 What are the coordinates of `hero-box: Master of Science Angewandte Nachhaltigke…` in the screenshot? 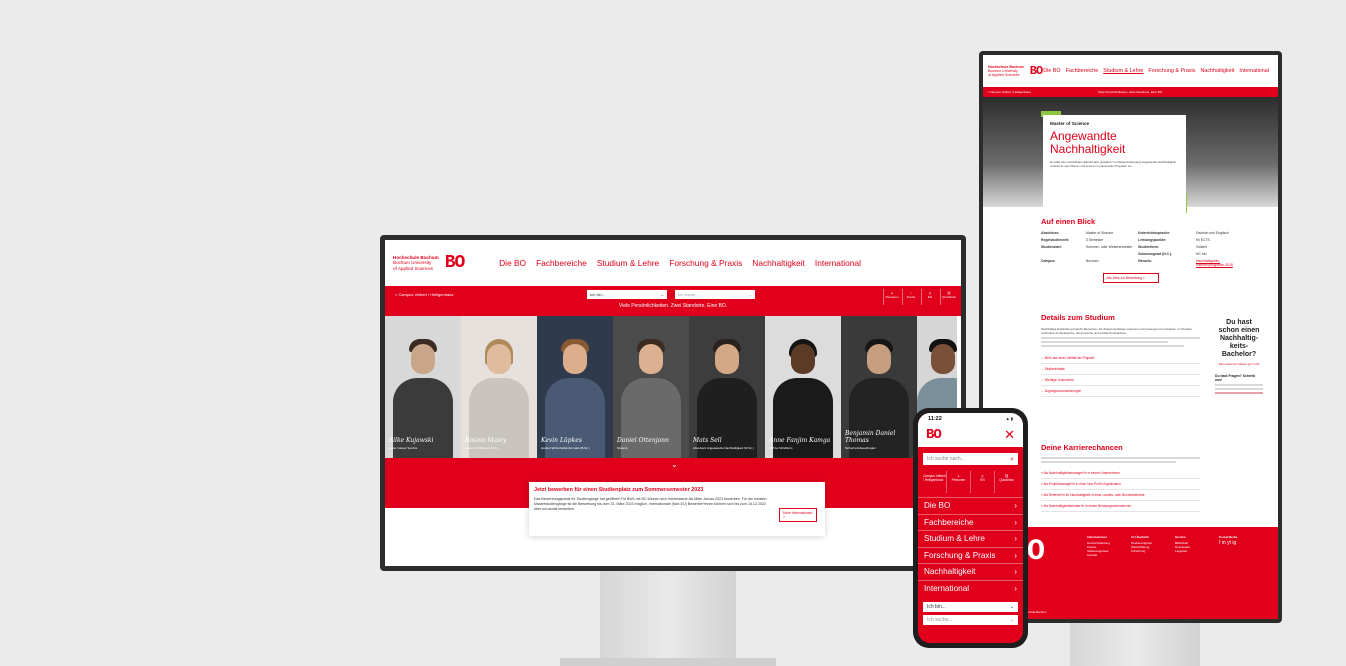 It's located at (1114, 164).